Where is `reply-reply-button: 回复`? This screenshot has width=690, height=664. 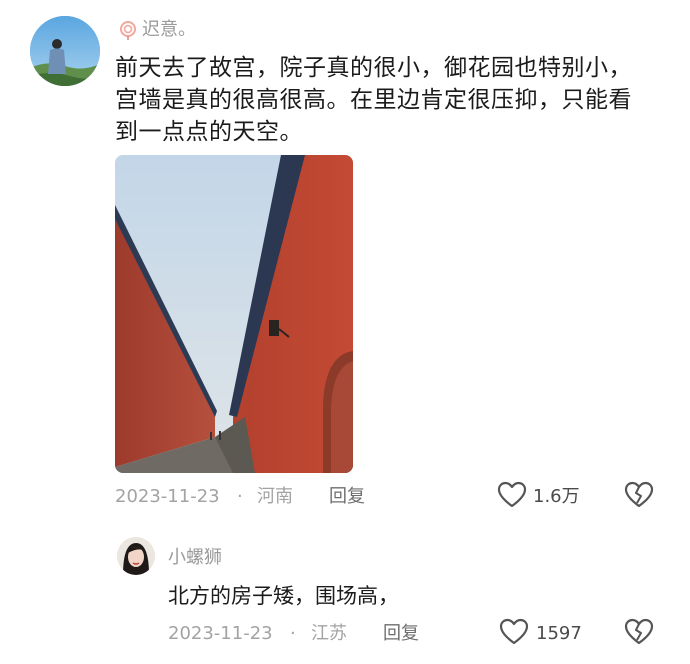 reply-reply-button: 回复 is located at coordinates (401, 634).